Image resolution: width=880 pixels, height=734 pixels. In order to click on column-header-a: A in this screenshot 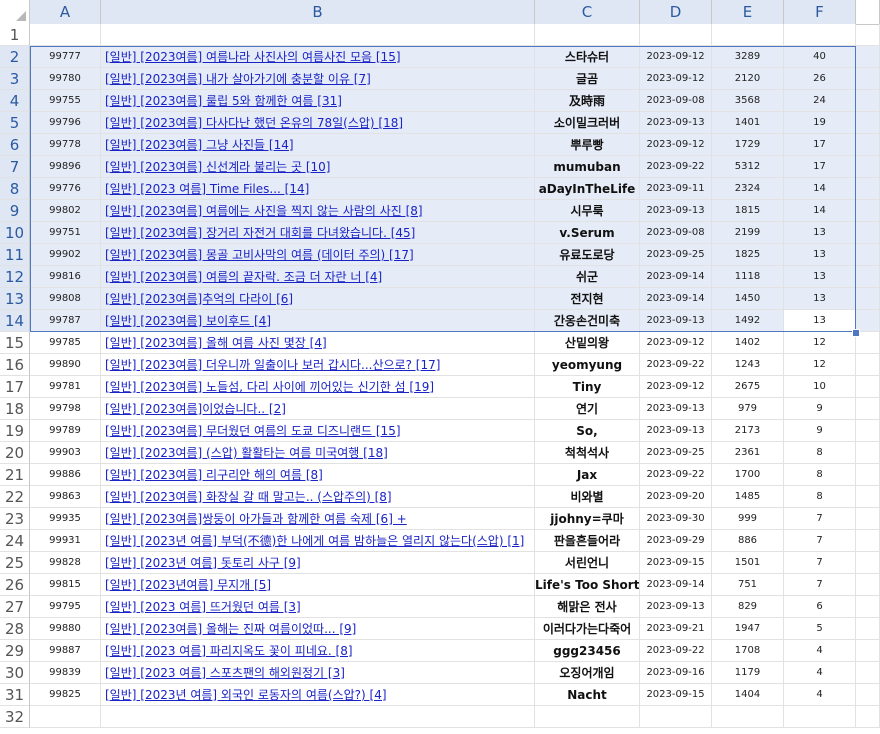, I will do `click(65, 12)`.